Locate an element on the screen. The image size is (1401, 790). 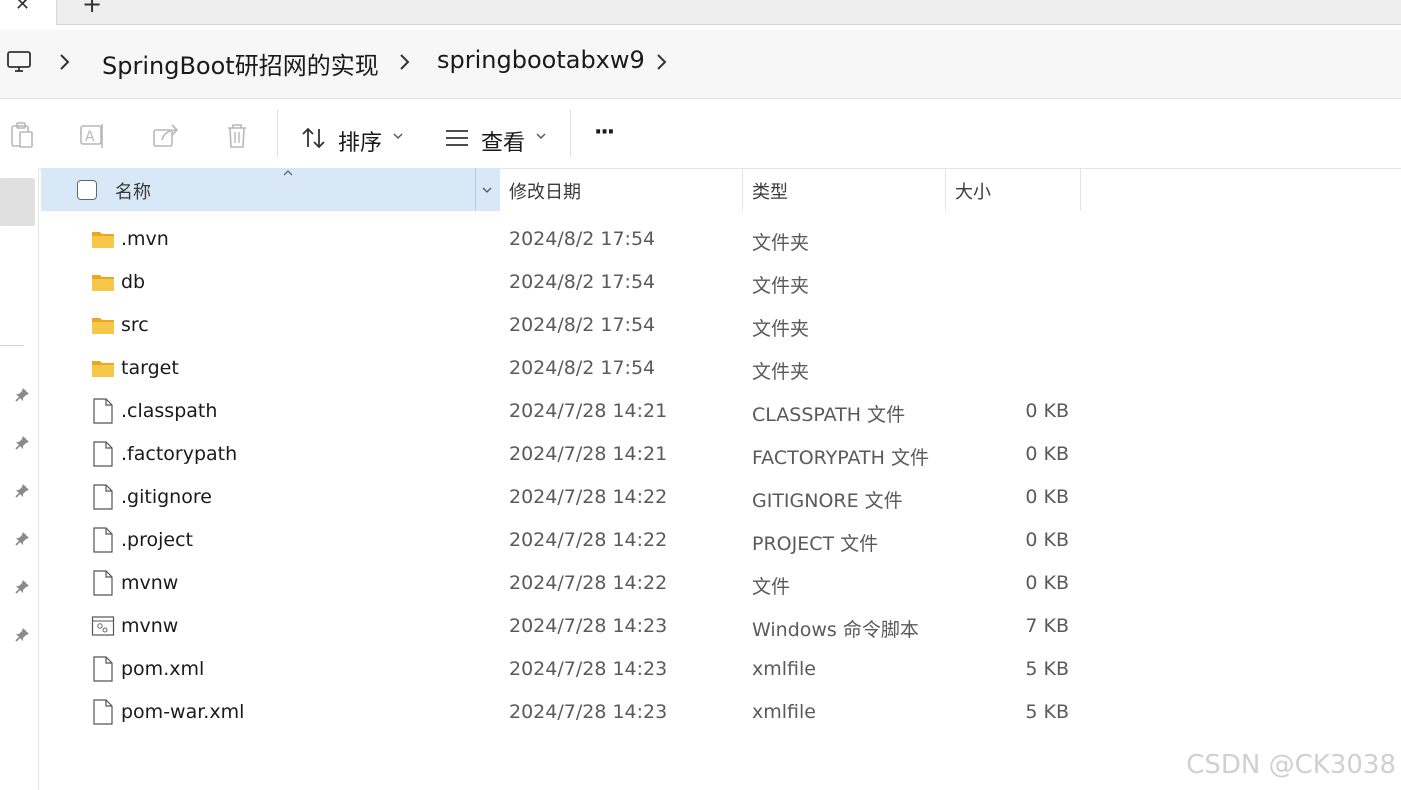
rename-icon: A is located at coordinates (93, 136).